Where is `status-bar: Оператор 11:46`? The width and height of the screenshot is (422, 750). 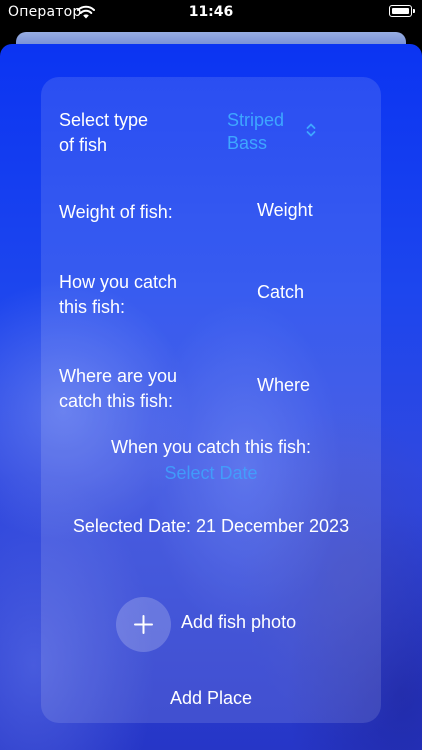 status-bar: Оператор 11:46 is located at coordinates (211, 14).